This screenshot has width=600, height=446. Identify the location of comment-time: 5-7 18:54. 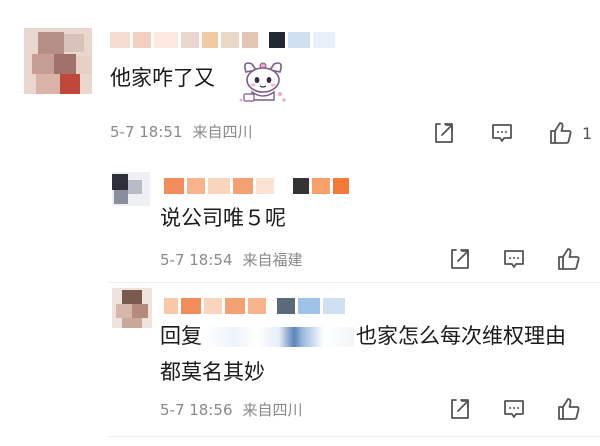
(196, 260).